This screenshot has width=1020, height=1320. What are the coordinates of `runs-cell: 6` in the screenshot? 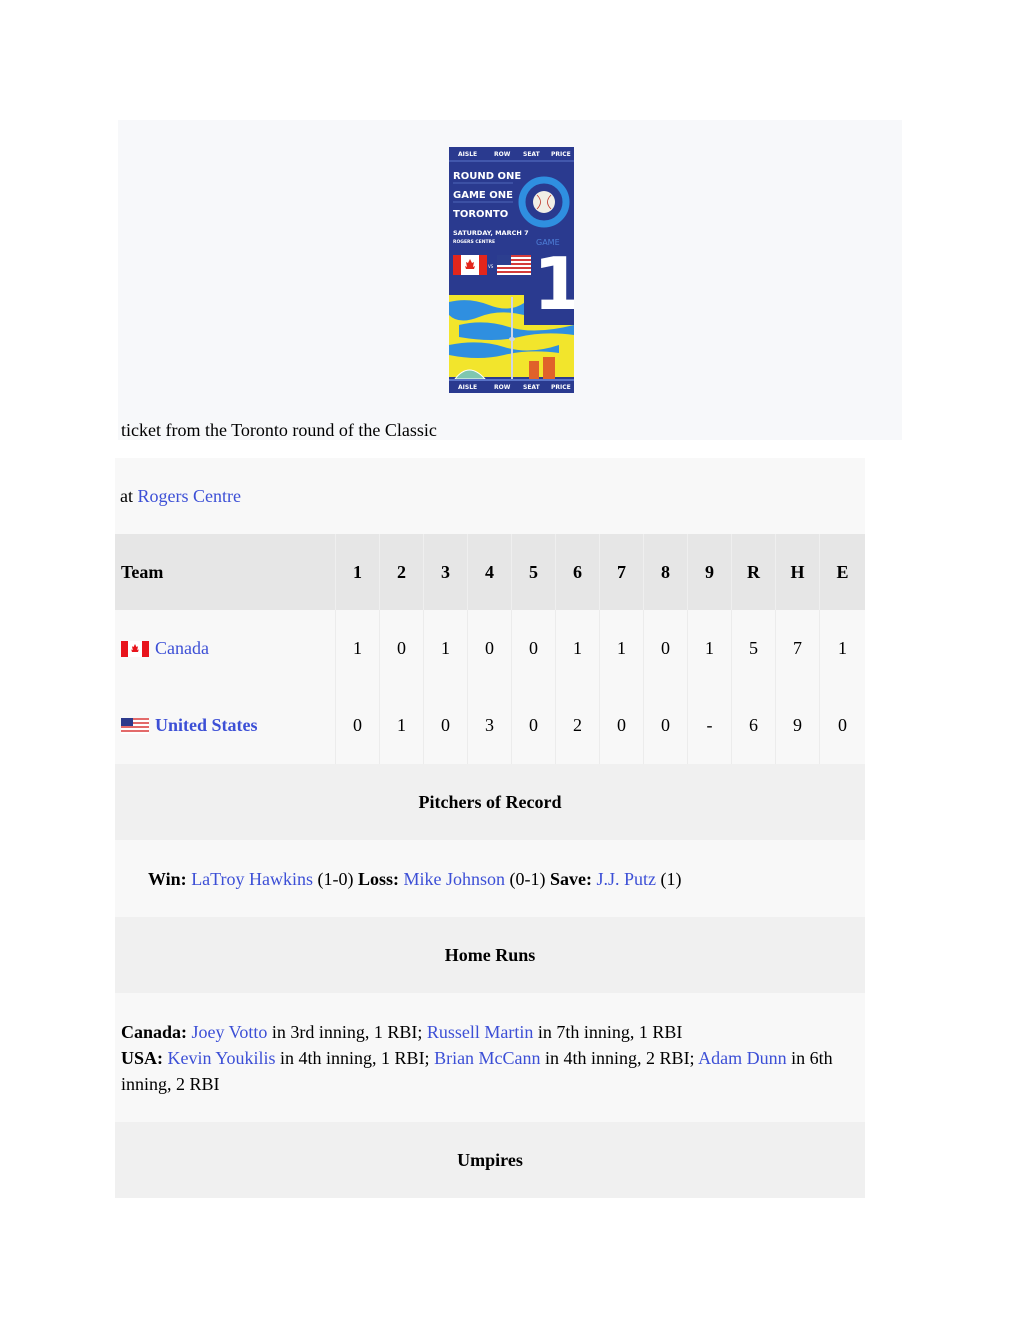 It's located at (754, 725).